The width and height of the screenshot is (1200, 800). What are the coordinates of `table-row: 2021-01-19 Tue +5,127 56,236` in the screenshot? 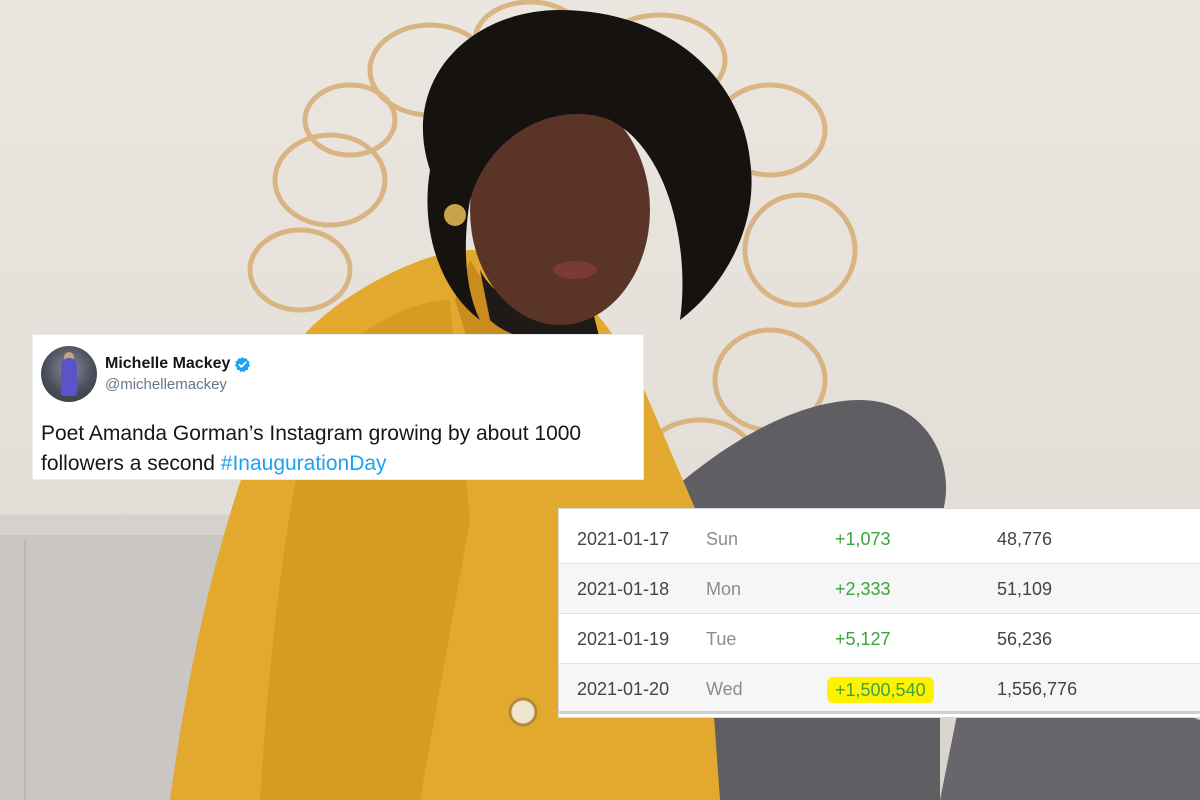 It's located at (879, 639).